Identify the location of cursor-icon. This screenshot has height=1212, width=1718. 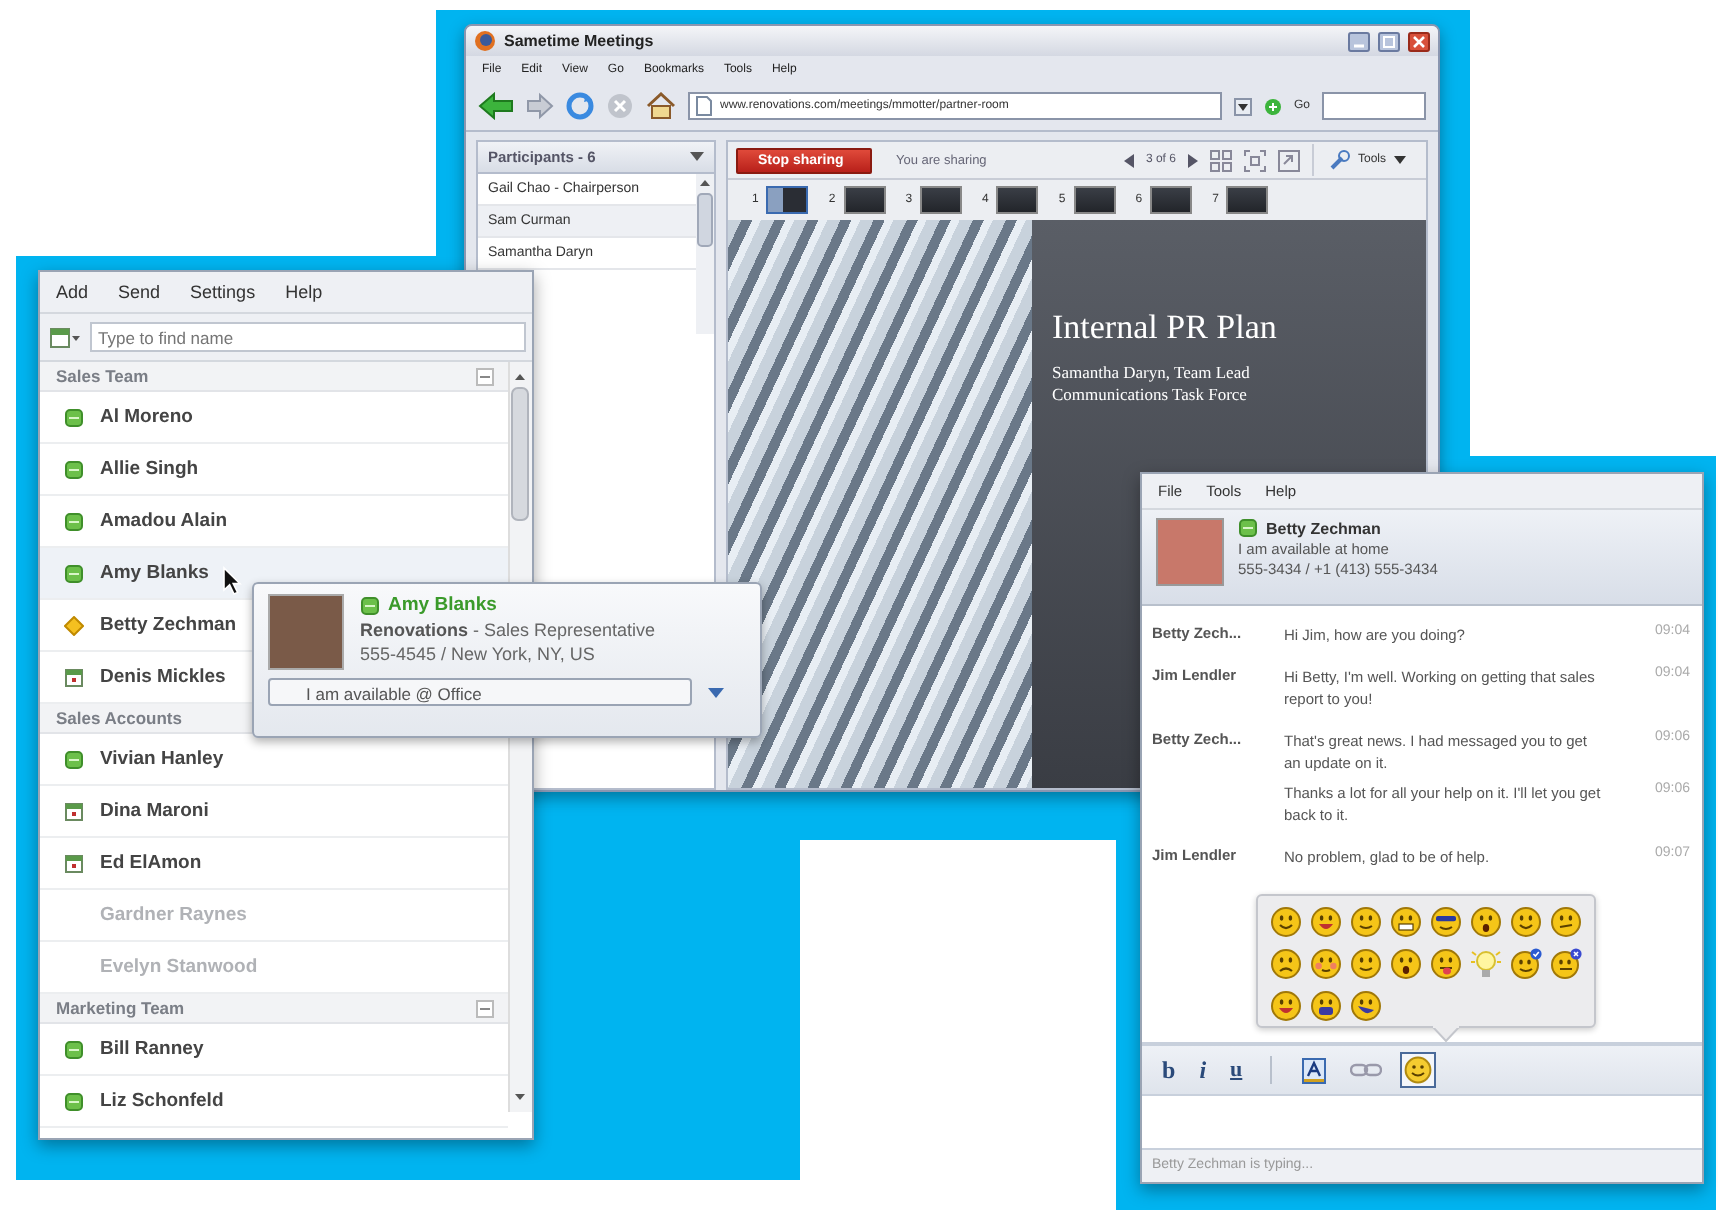
(232, 581).